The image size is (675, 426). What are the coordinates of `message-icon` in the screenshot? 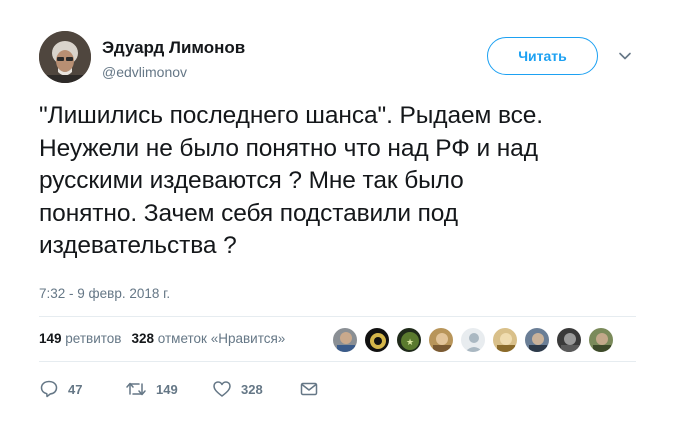 It's located at (309, 389).